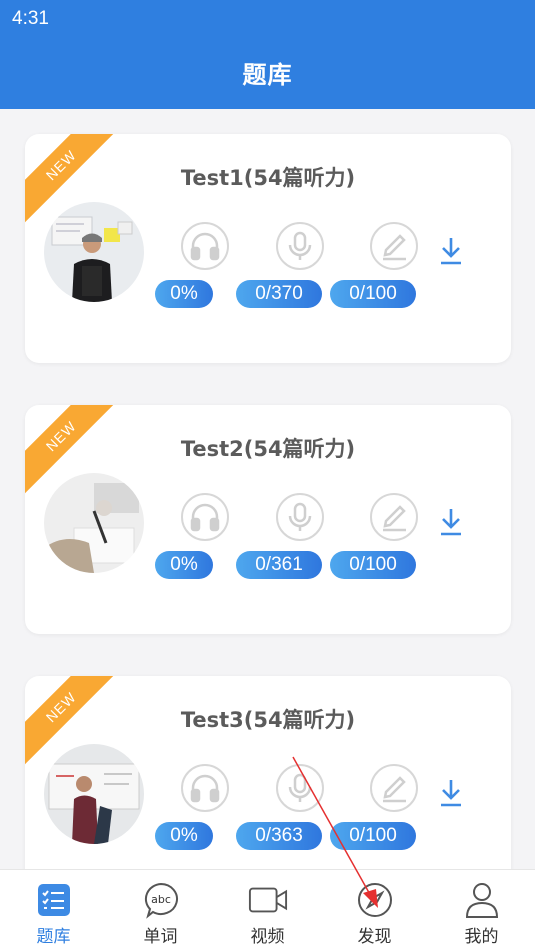 Image resolution: width=535 pixels, height=951 pixels. I want to click on tab-discover: 发现, so click(374, 910).